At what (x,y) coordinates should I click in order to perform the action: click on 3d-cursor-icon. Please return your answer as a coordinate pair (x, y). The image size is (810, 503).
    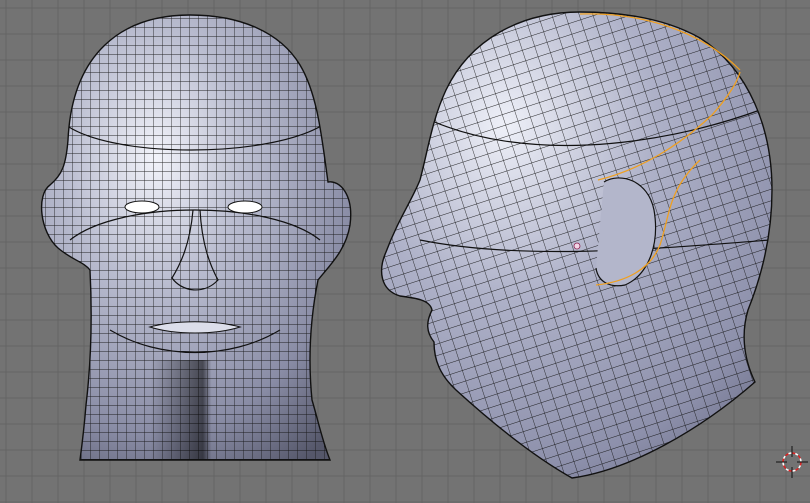
    Looking at the image, I should click on (792, 462).